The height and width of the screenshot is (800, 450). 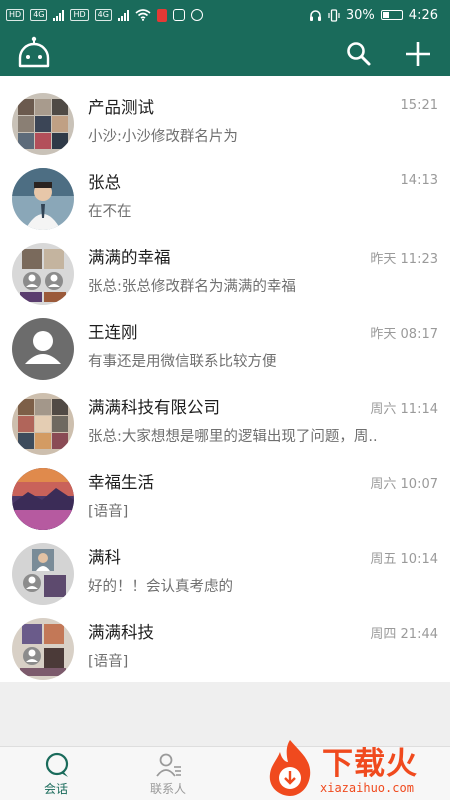 What do you see at coordinates (225, 119) in the screenshot?
I see `conversation-item: 产品测试 15:21 小沙:小沙修改群名片为` at bounding box center [225, 119].